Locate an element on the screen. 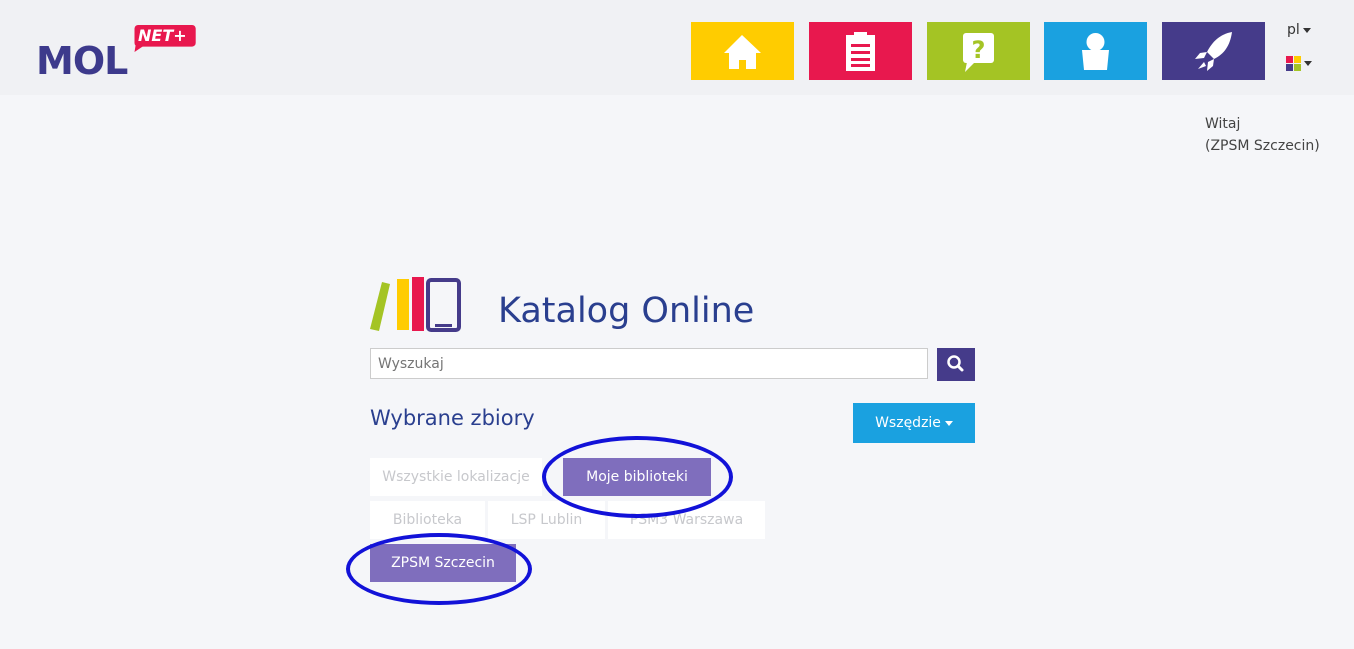 The width and height of the screenshot is (1354, 649). nav-requests-button is located at coordinates (860, 51).